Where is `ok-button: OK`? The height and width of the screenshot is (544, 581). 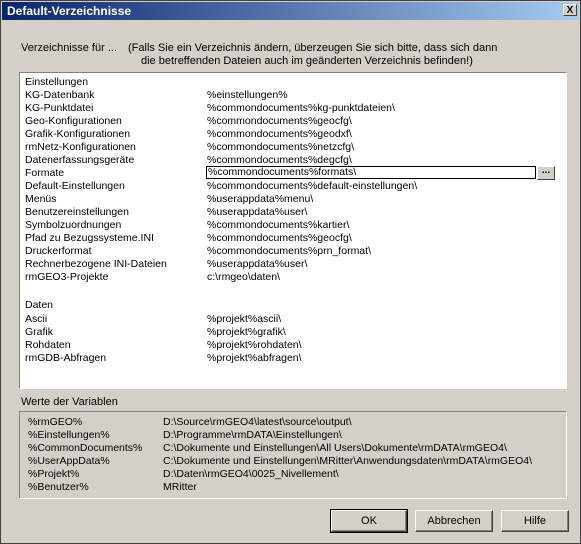 ok-button: OK is located at coordinates (369, 521).